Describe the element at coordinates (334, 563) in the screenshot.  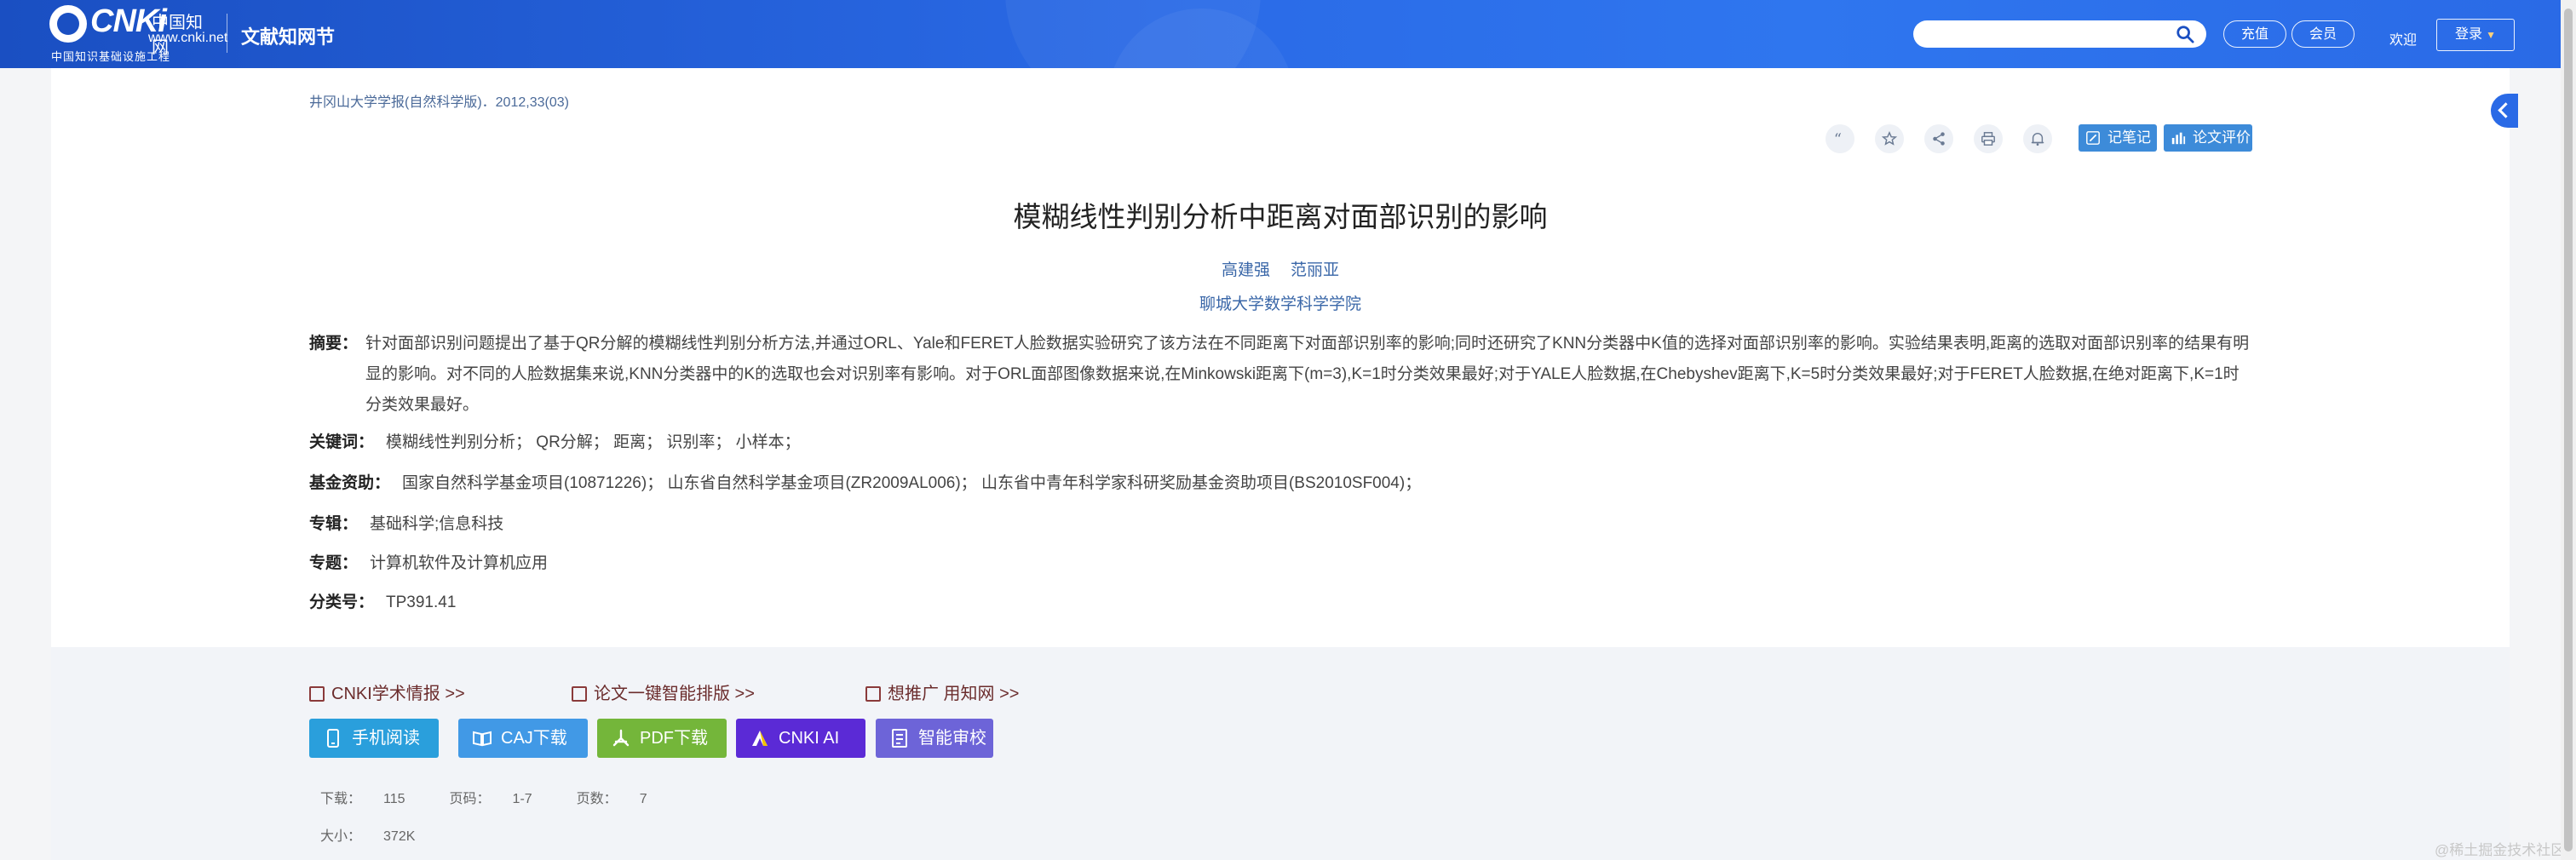
I see `topic-label: 专题：` at that location.